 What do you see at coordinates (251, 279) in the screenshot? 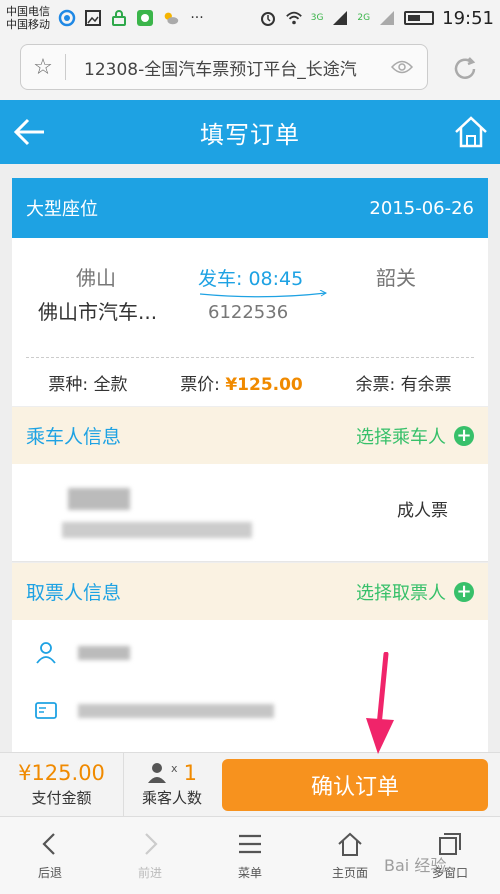
I see `departure-time: 发车: 08:45` at bounding box center [251, 279].